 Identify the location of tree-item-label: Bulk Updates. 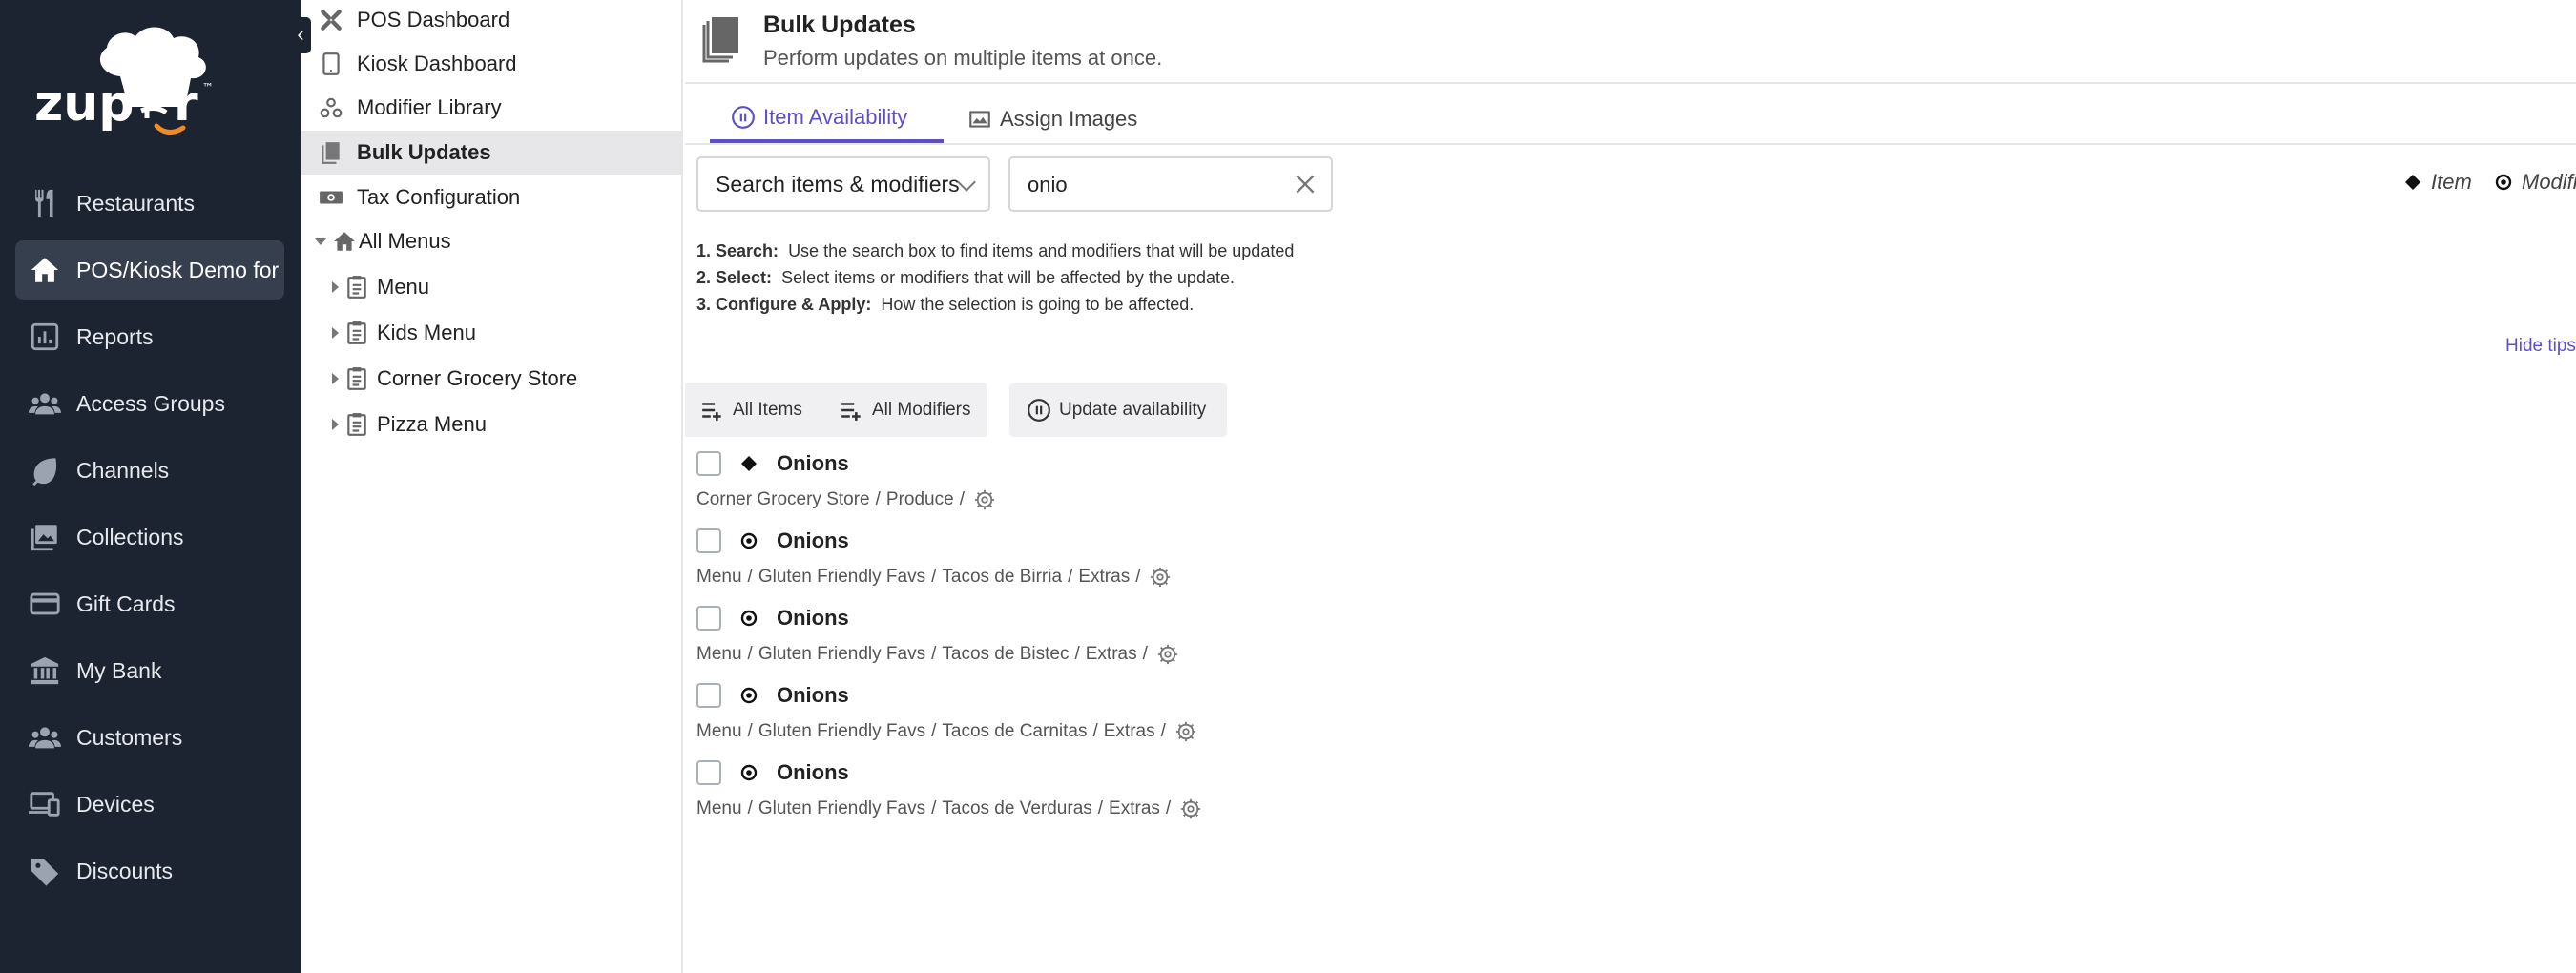
(424, 152).